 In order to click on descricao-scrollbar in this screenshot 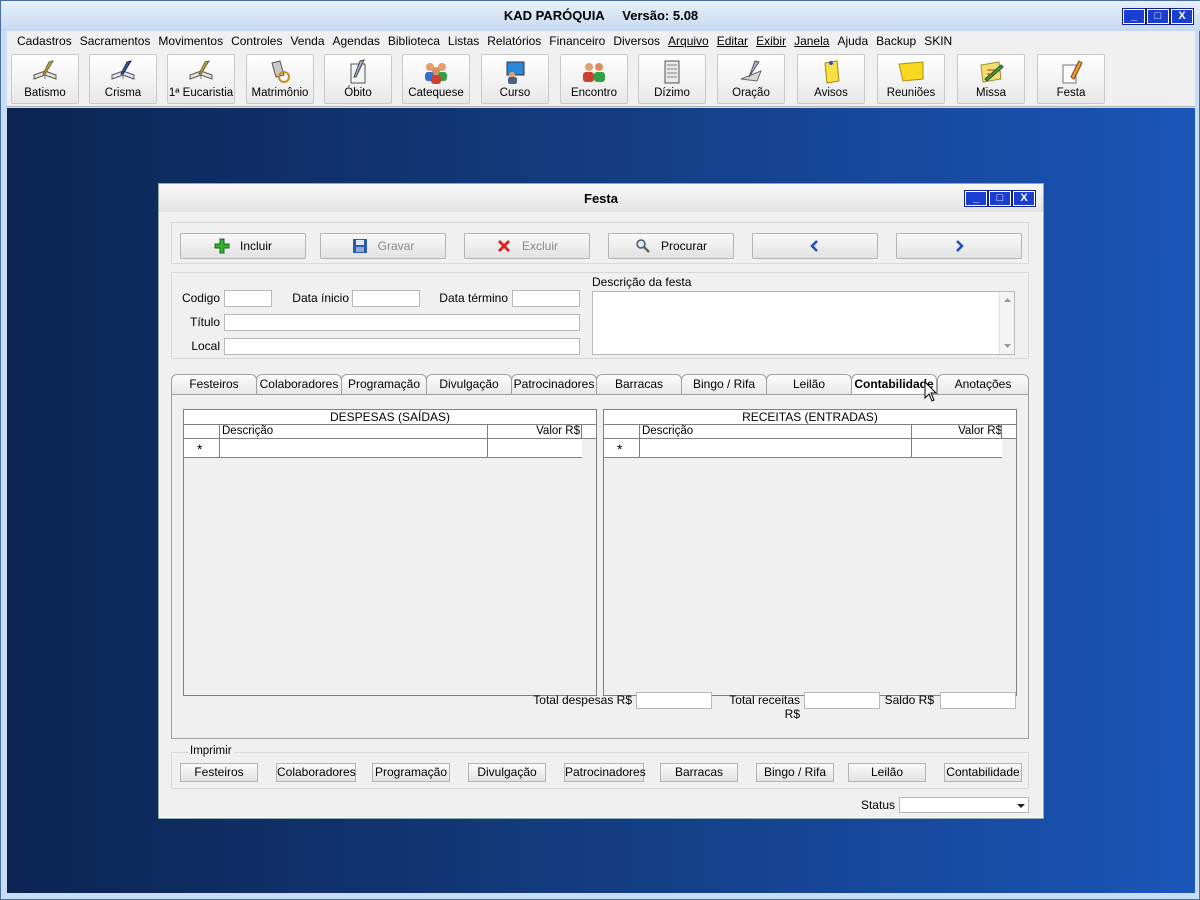, I will do `click(1006, 323)`.